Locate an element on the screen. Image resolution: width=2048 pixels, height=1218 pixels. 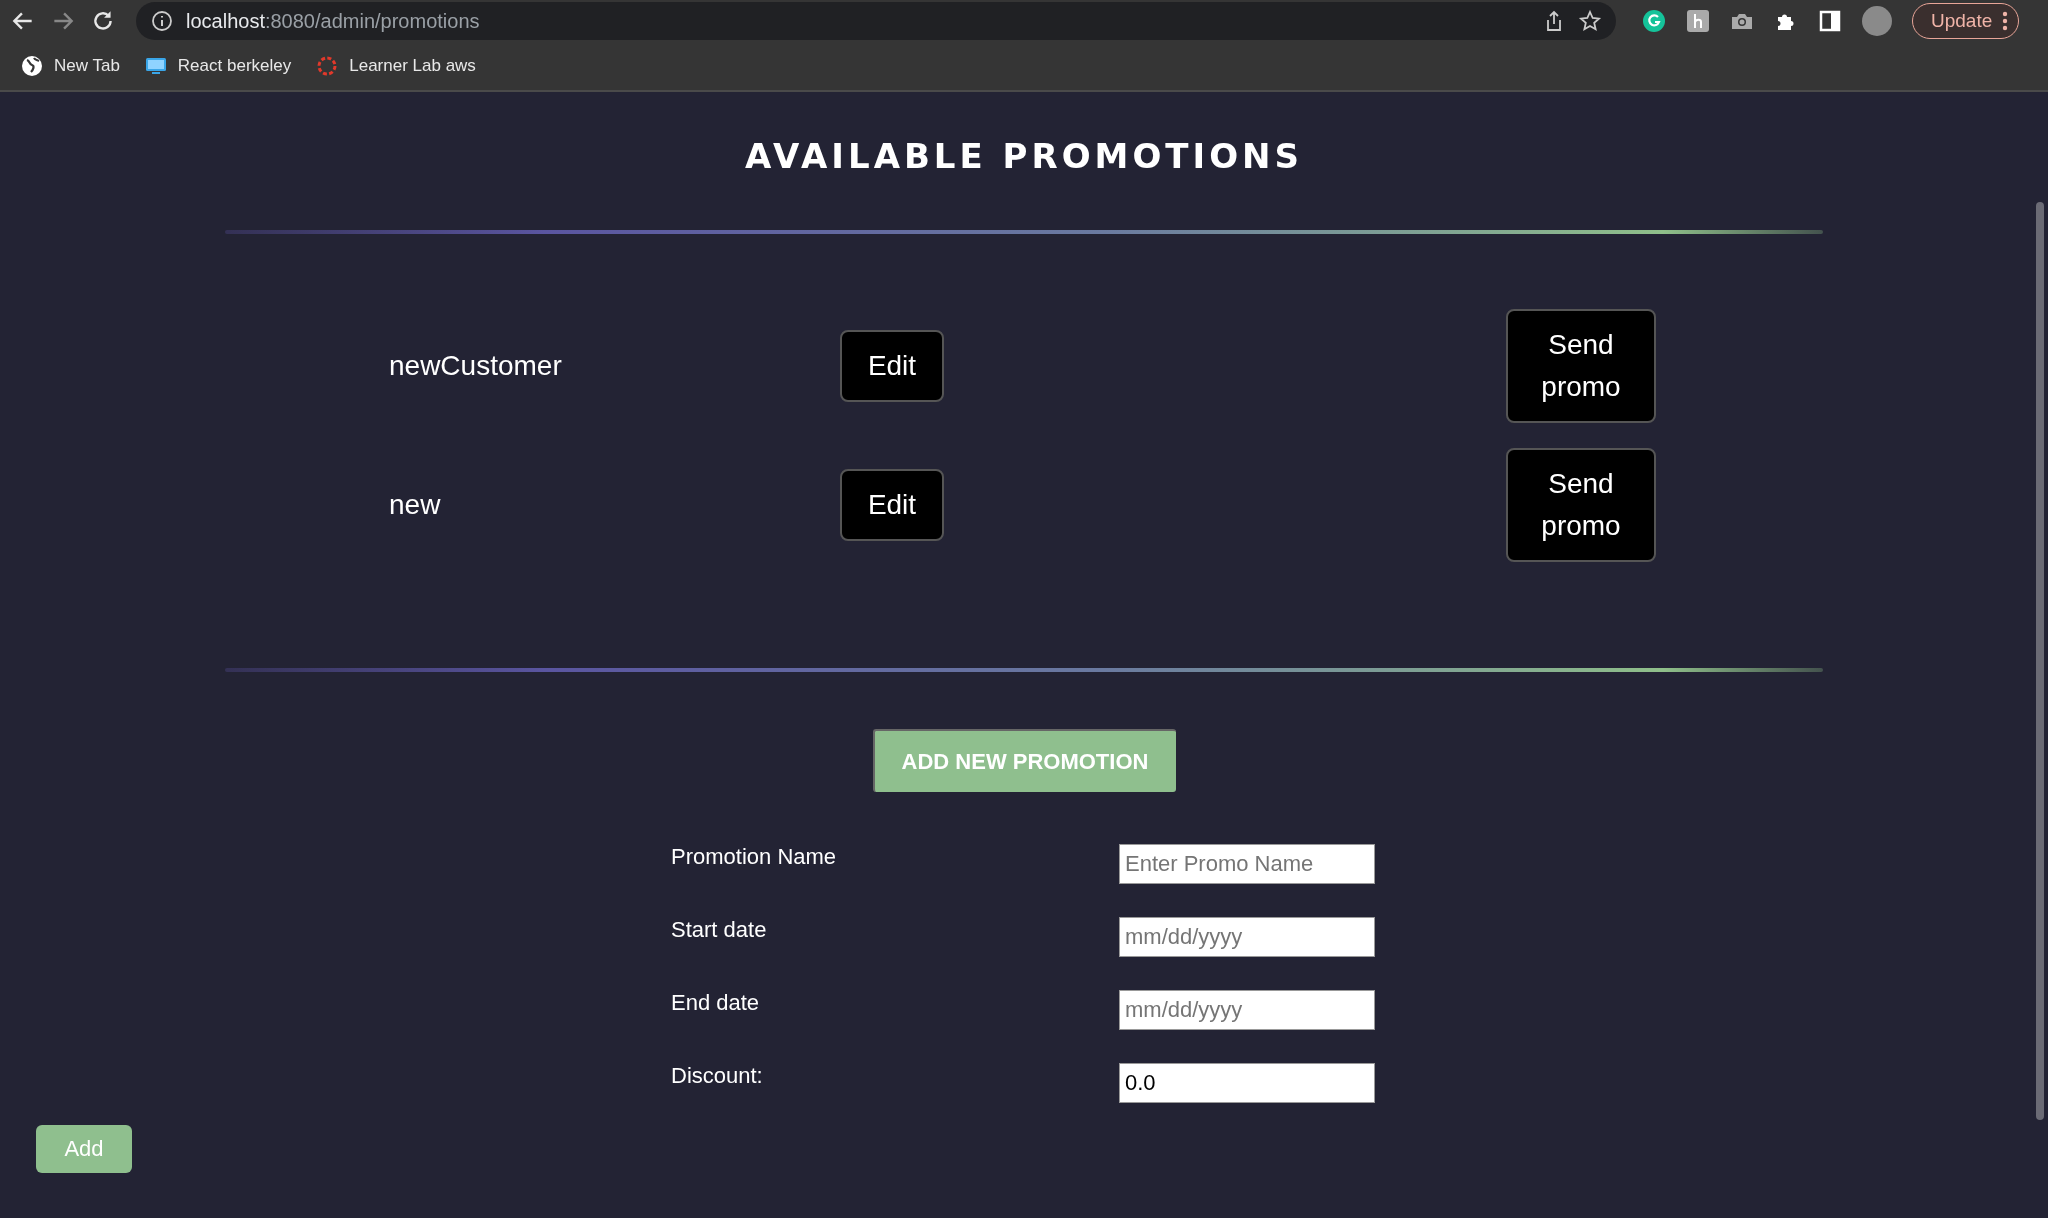
input-field: Enter Promo Name is located at coordinates (1247, 864).